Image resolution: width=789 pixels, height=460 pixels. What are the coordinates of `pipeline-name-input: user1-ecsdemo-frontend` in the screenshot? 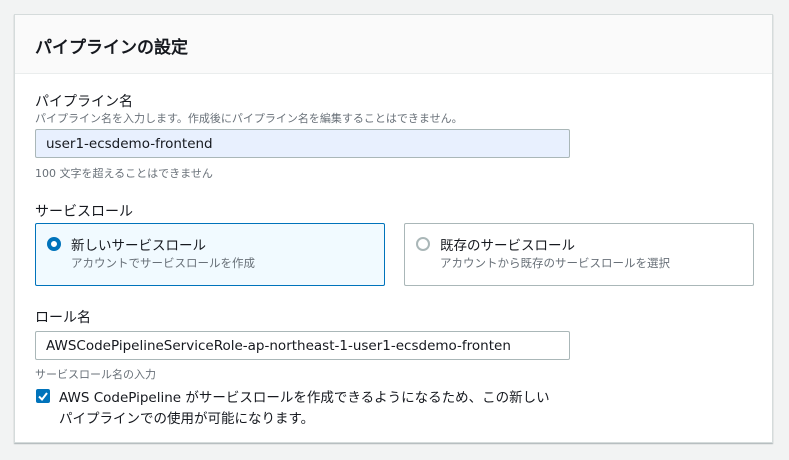 It's located at (302, 143).